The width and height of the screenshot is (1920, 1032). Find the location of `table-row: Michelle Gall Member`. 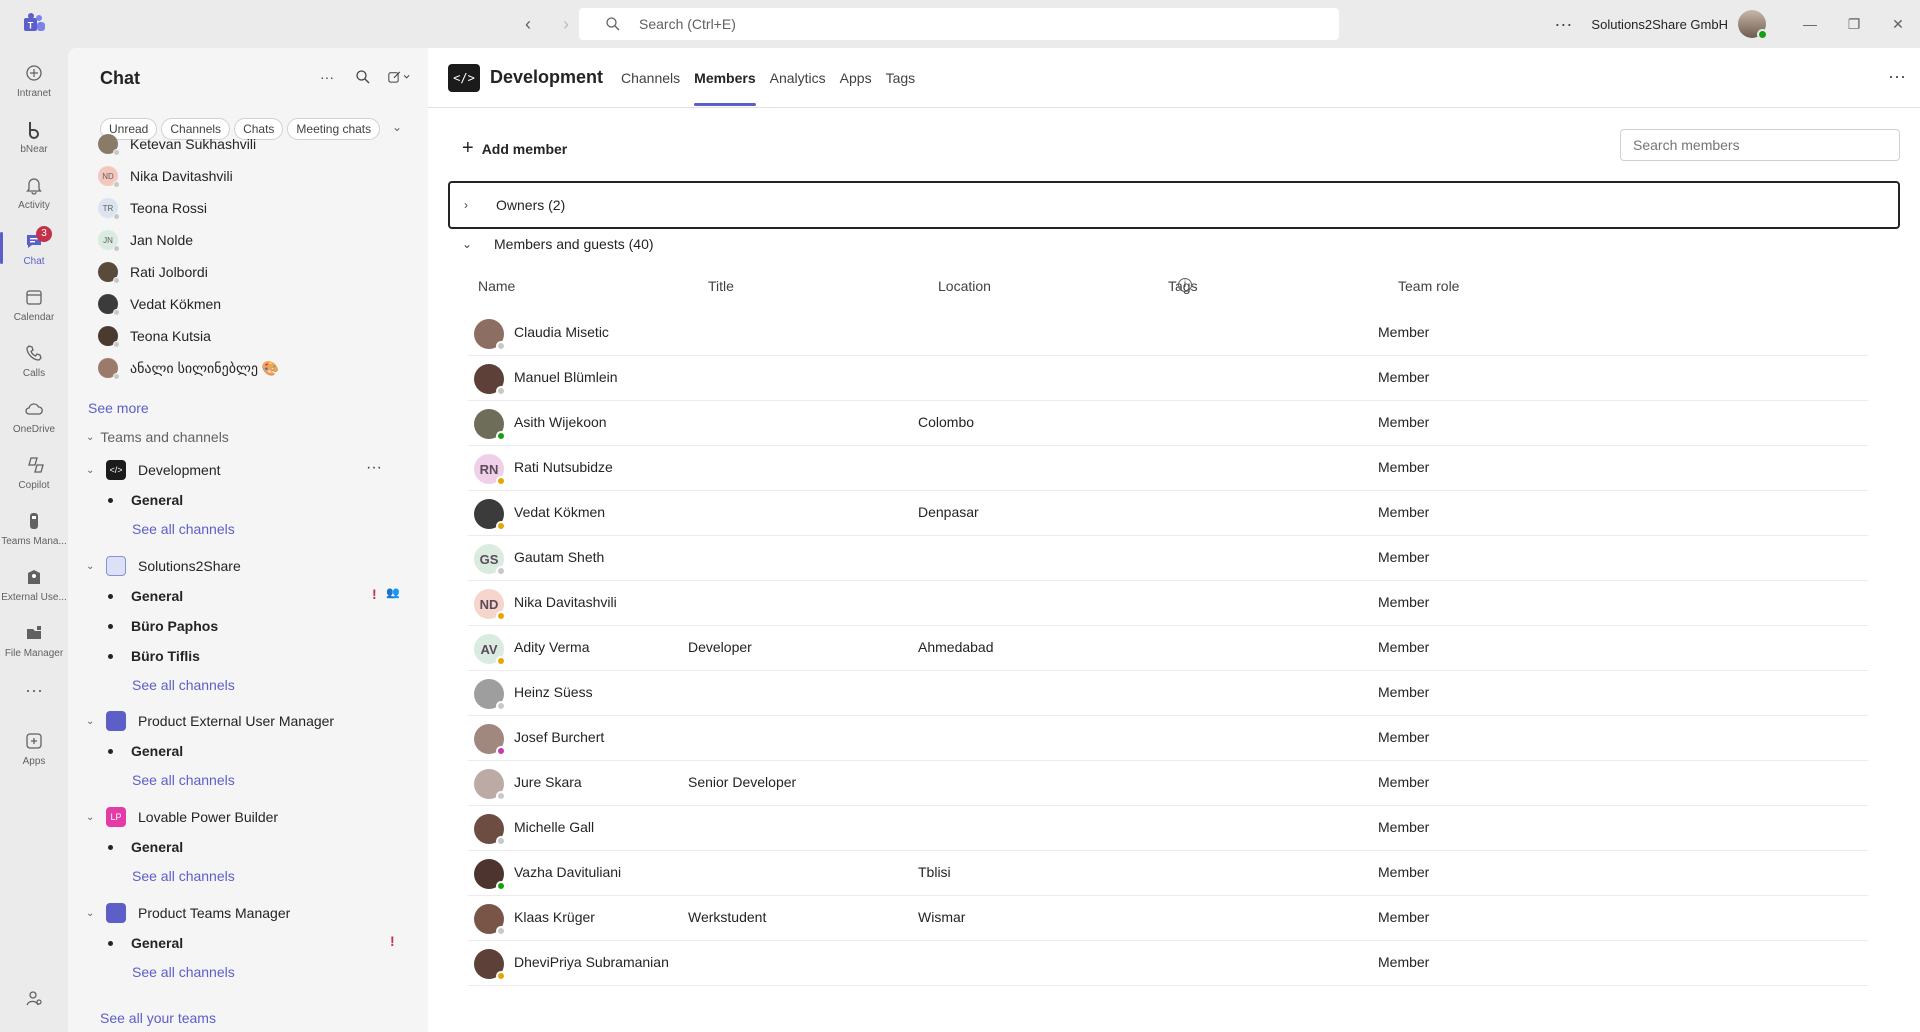

table-row: Michelle Gall Member is located at coordinates (1168, 828).